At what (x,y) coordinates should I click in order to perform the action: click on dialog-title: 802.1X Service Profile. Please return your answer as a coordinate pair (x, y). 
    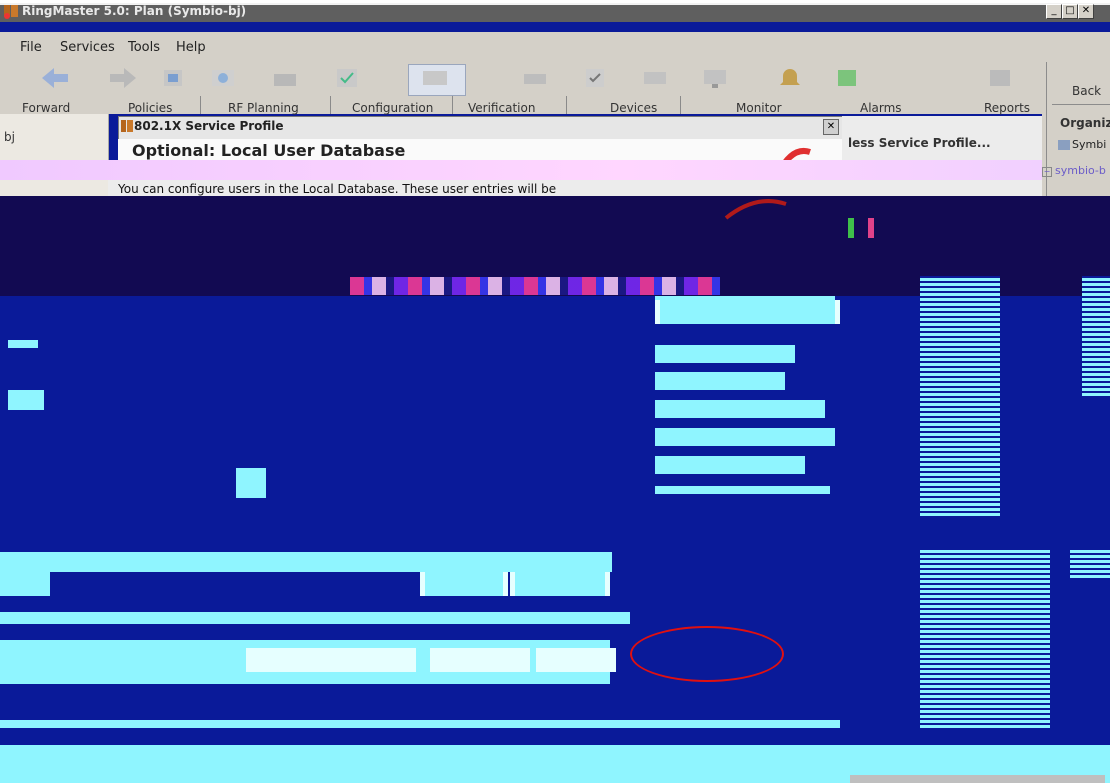
    Looking at the image, I should click on (209, 126).